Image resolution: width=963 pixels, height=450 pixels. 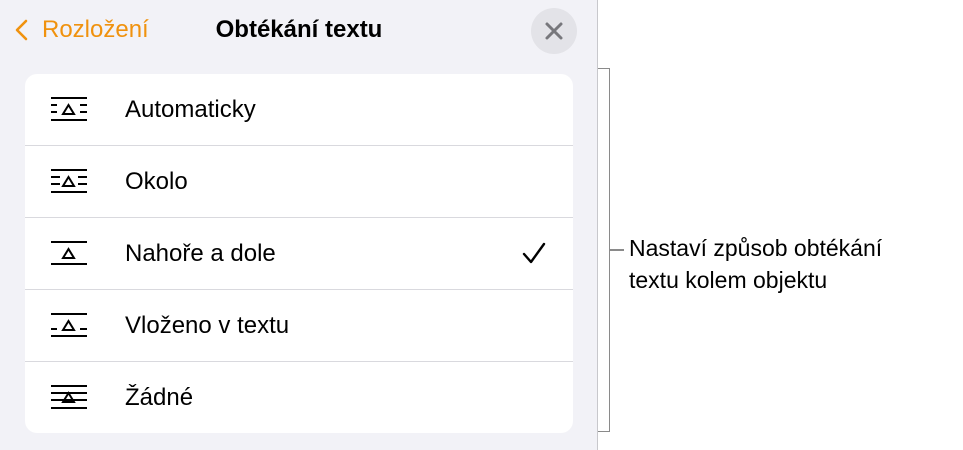 I want to click on close-button, so click(x=554, y=31).